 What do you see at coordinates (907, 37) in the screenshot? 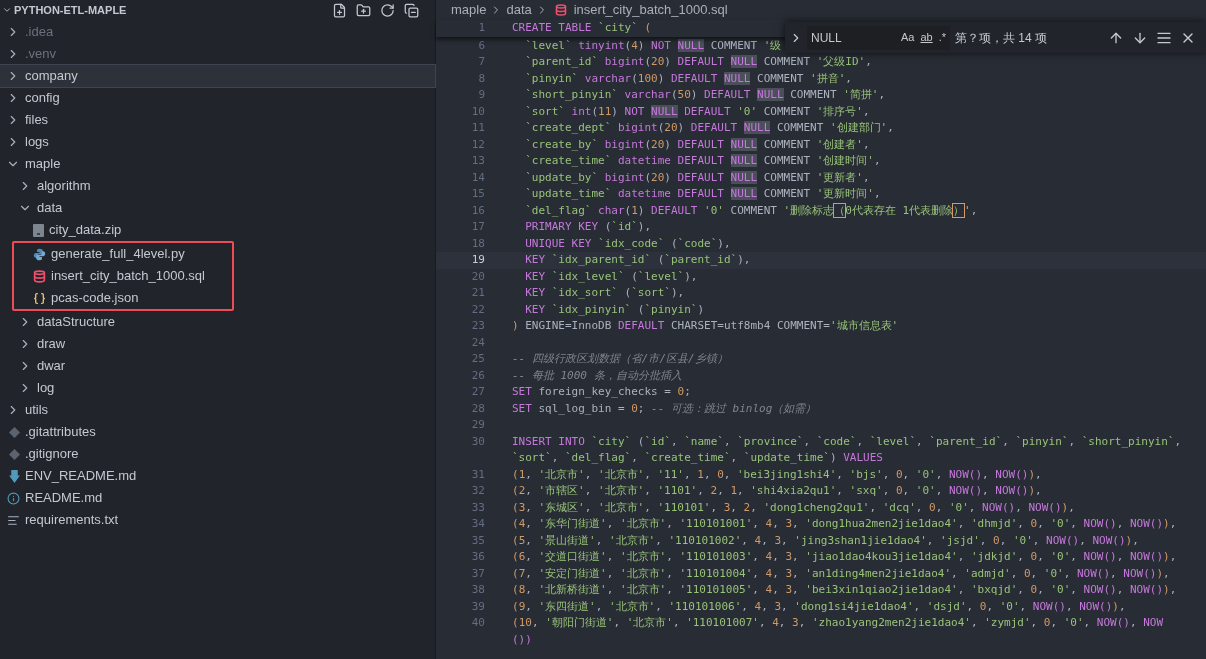
I see `search-option-toggle: Aa` at bounding box center [907, 37].